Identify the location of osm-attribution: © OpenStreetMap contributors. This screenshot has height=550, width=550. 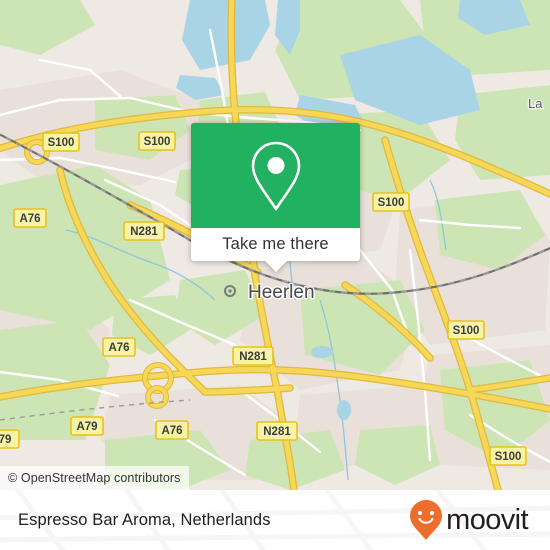
(94, 478).